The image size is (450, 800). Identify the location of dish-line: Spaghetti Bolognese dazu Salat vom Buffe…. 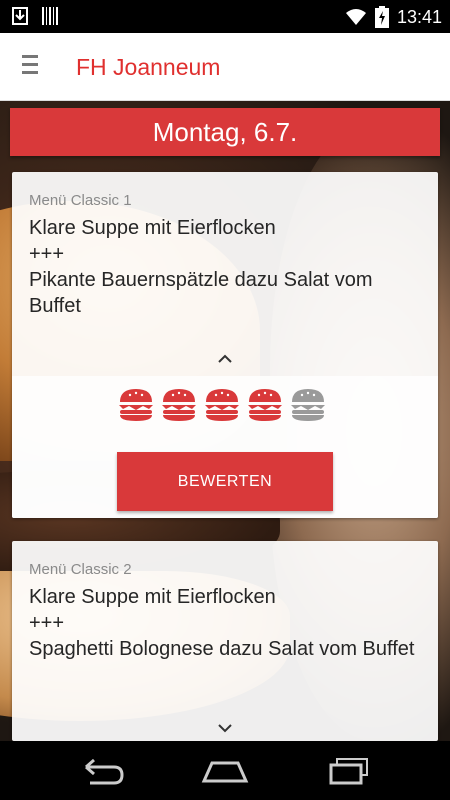
(222, 649).